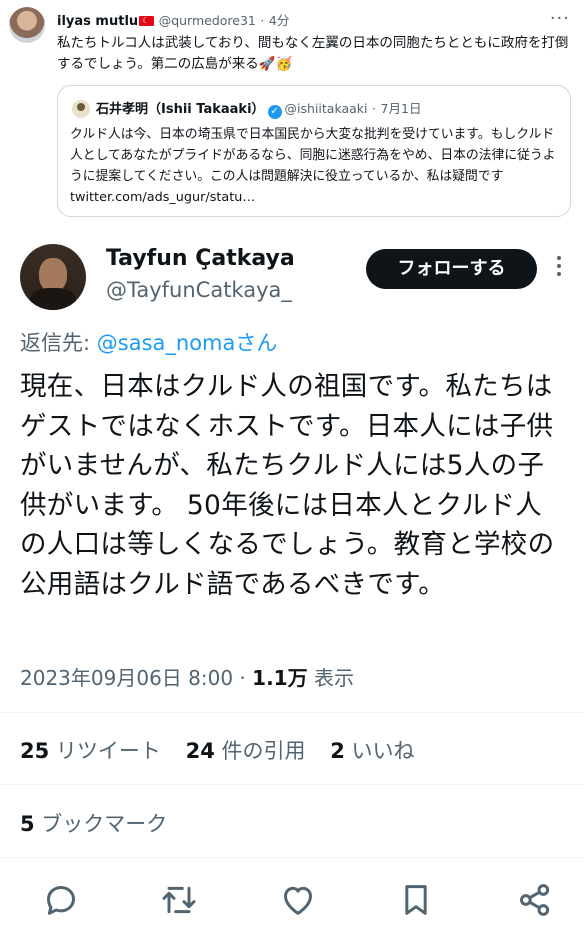 The height and width of the screenshot is (930, 584). I want to click on retweets-stat: 25 リツイート, so click(90, 751).